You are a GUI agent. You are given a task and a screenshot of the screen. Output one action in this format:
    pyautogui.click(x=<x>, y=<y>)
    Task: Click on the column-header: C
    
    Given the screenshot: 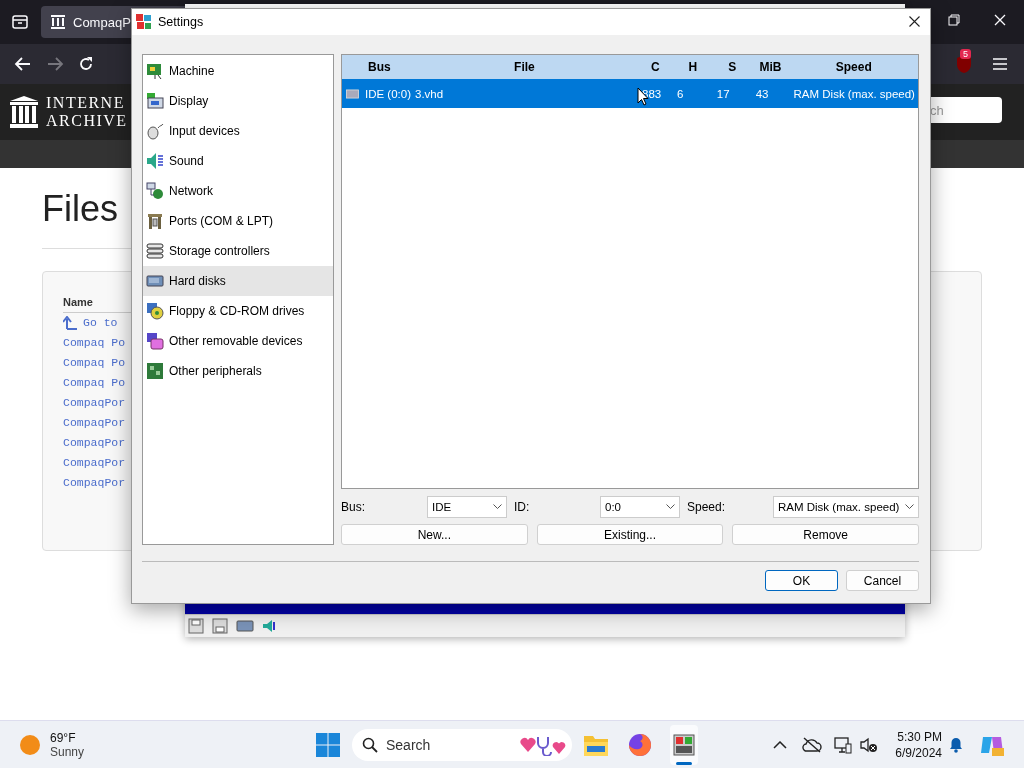 What is the action you would take?
    pyautogui.click(x=655, y=67)
    